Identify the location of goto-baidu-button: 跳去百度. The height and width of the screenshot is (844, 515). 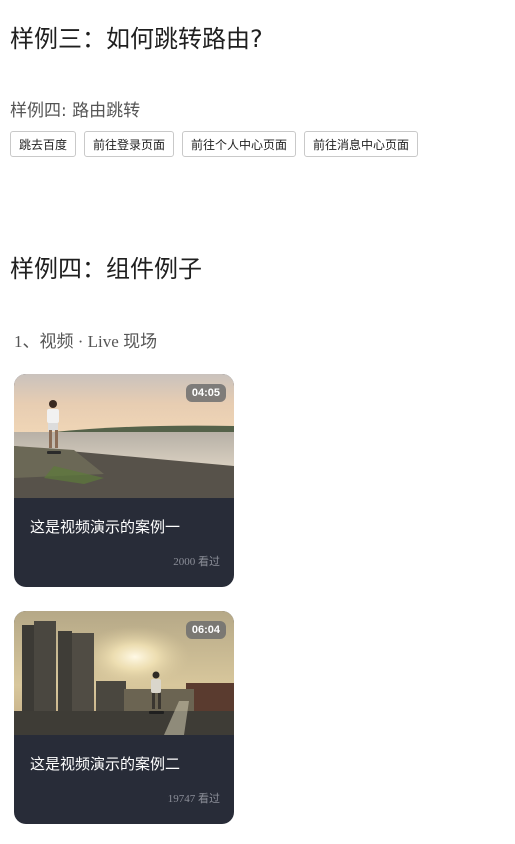
(43, 144).